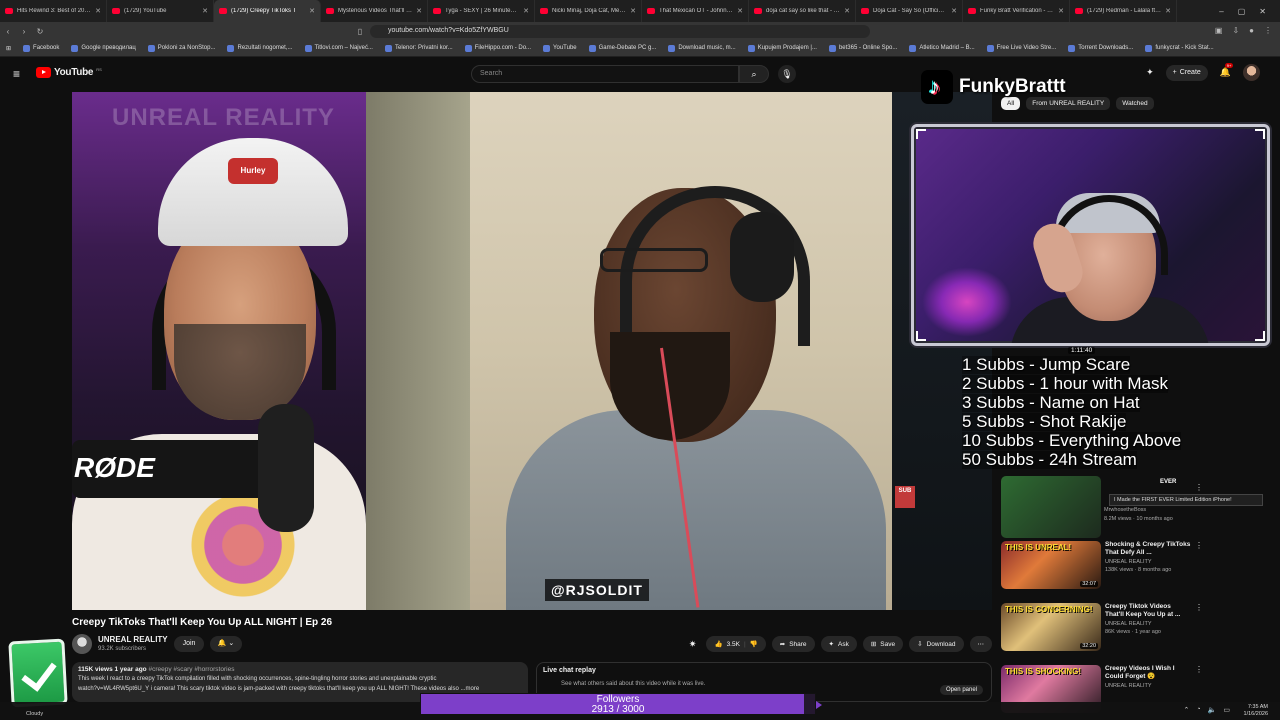 The height and width of the screenshot is (720, 1280). I want to click on chevron-up-icon: ⌃, so click(1187, 710).